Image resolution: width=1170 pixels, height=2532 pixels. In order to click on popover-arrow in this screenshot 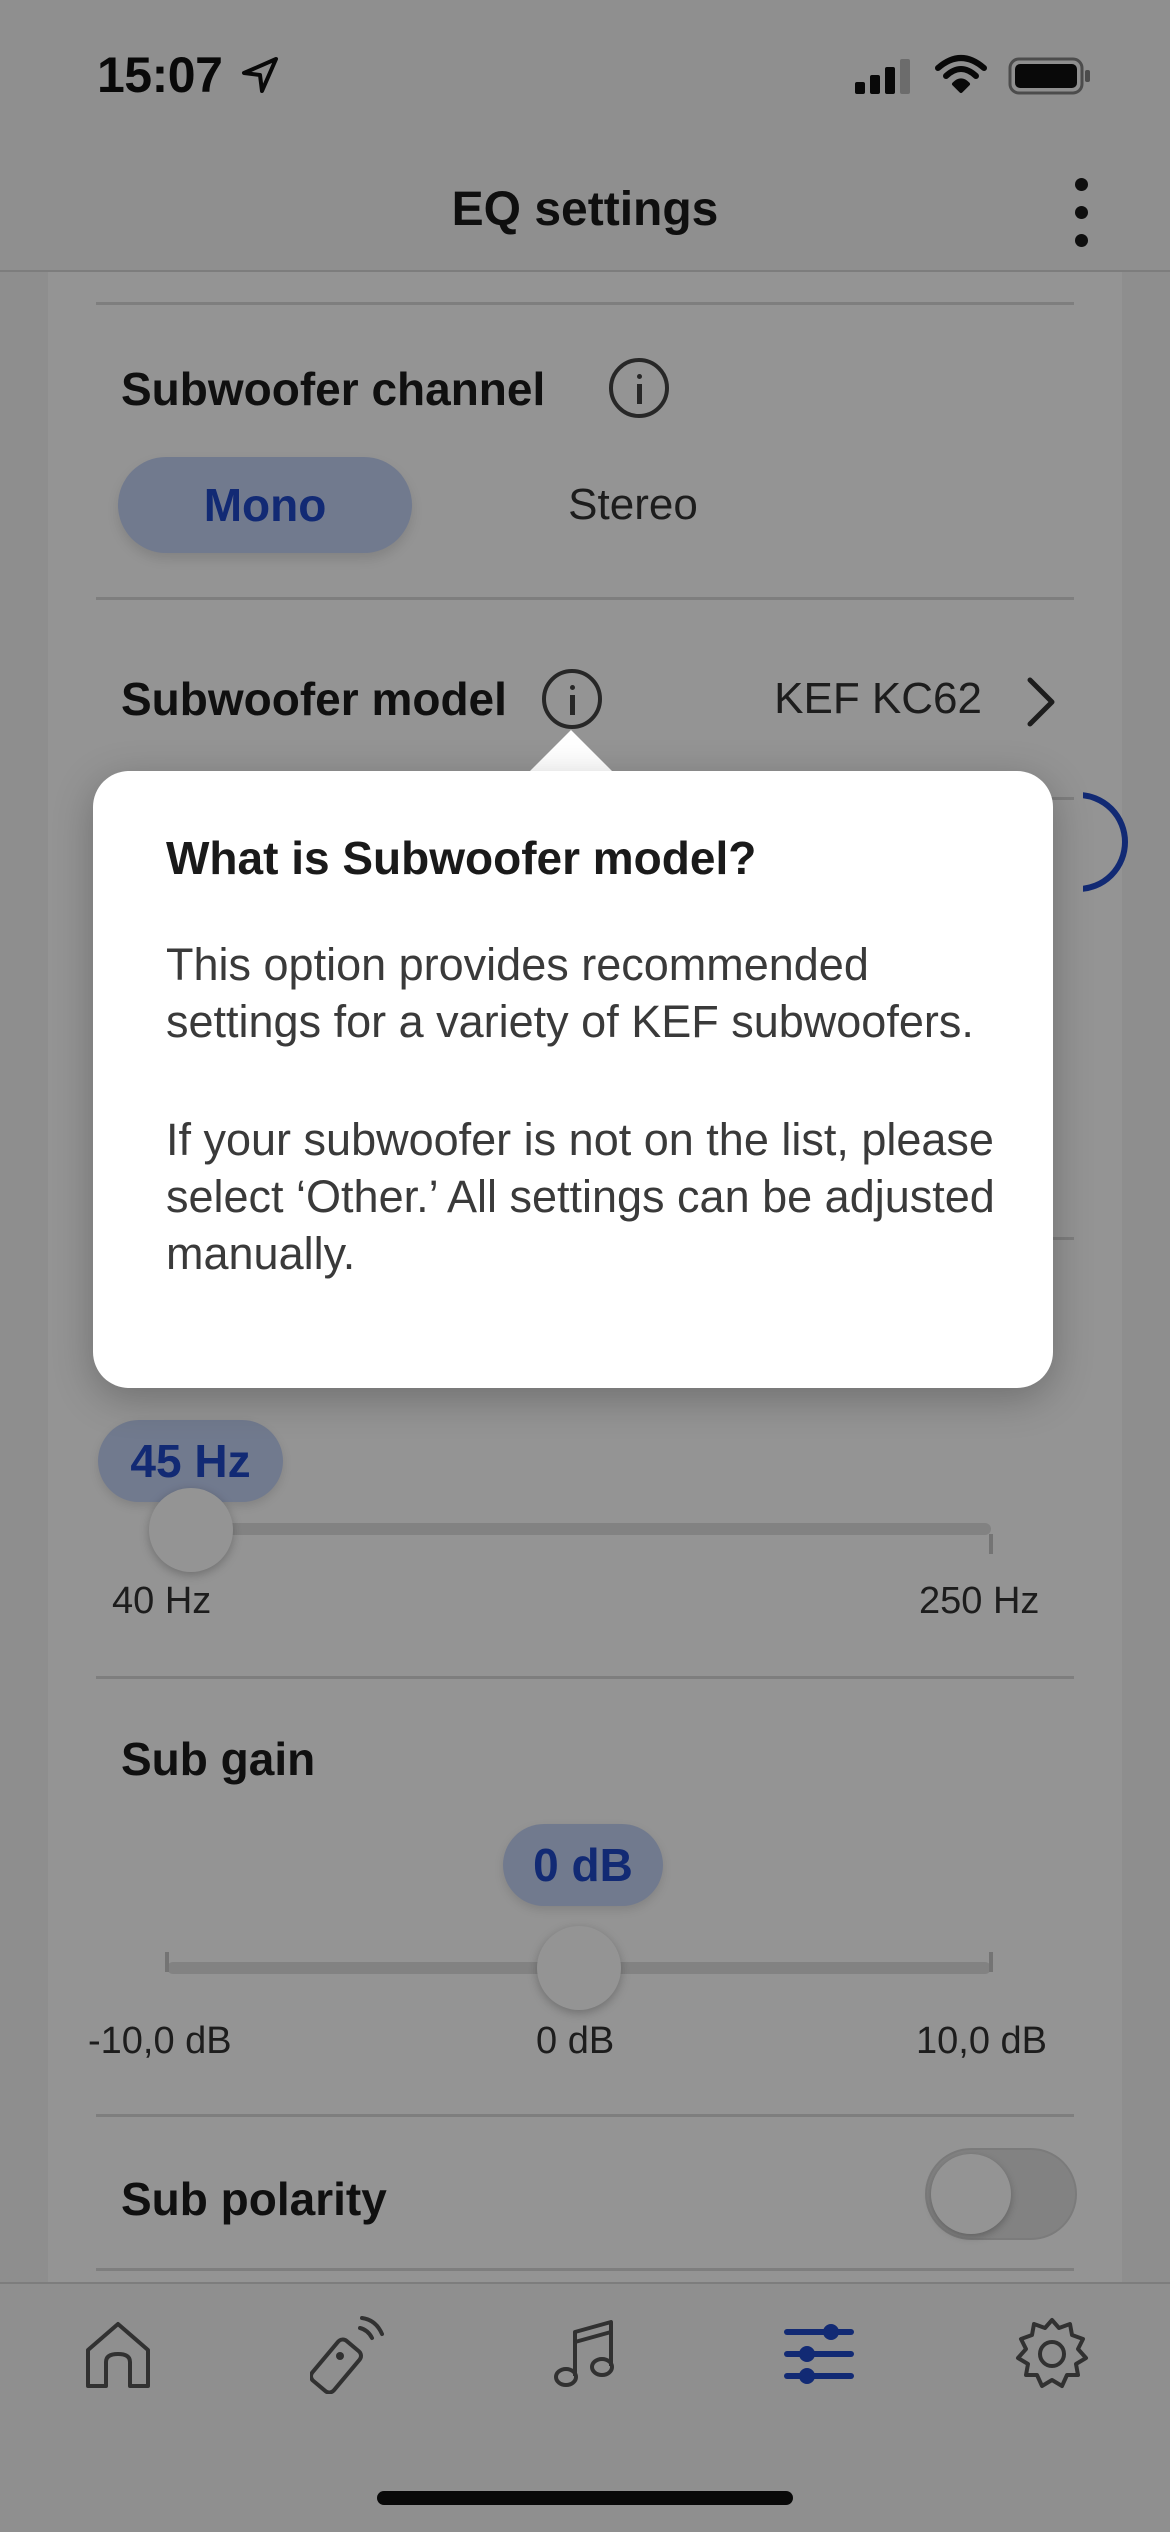, I will do `click(571, 752)`.